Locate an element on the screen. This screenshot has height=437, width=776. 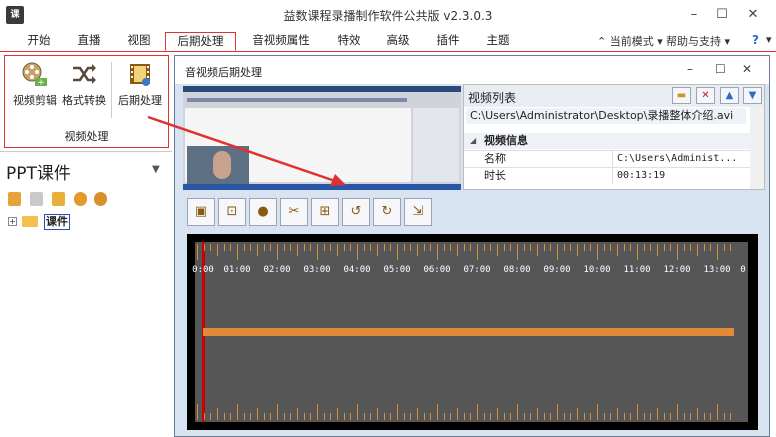
tree-item-courseware: 课件 is located at coordinates (57, 222).